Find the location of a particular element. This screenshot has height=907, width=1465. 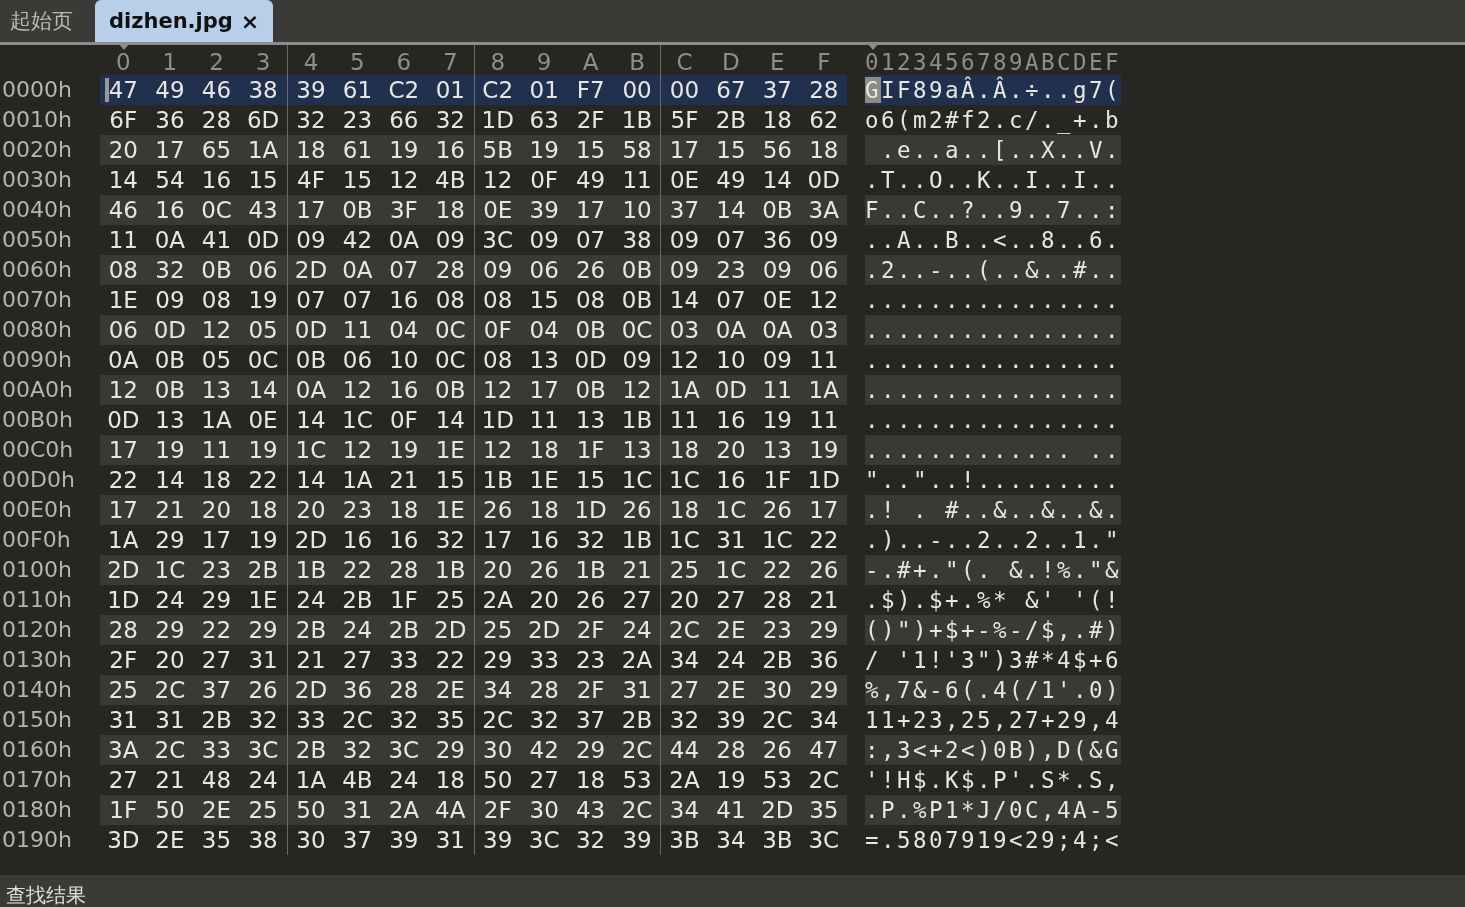

hex-byte: 31 is located at coordinates (731, 540).